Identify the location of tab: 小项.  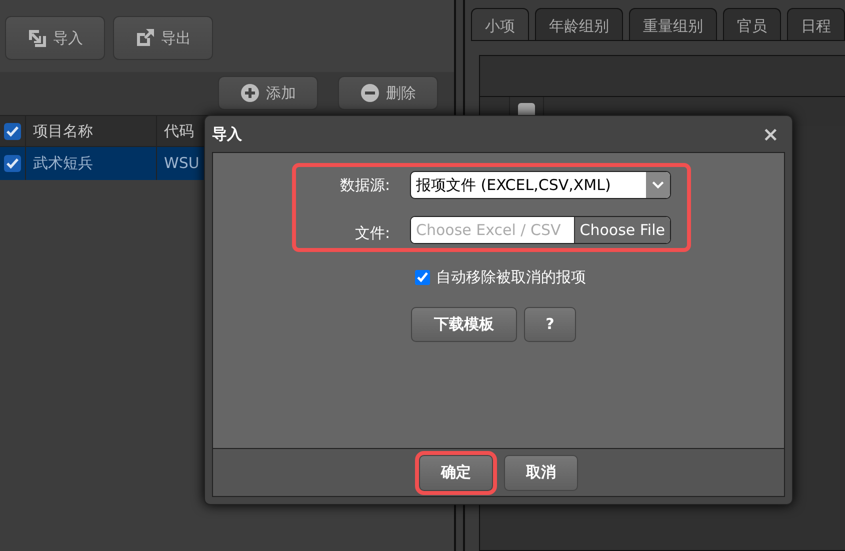
(500, 24).